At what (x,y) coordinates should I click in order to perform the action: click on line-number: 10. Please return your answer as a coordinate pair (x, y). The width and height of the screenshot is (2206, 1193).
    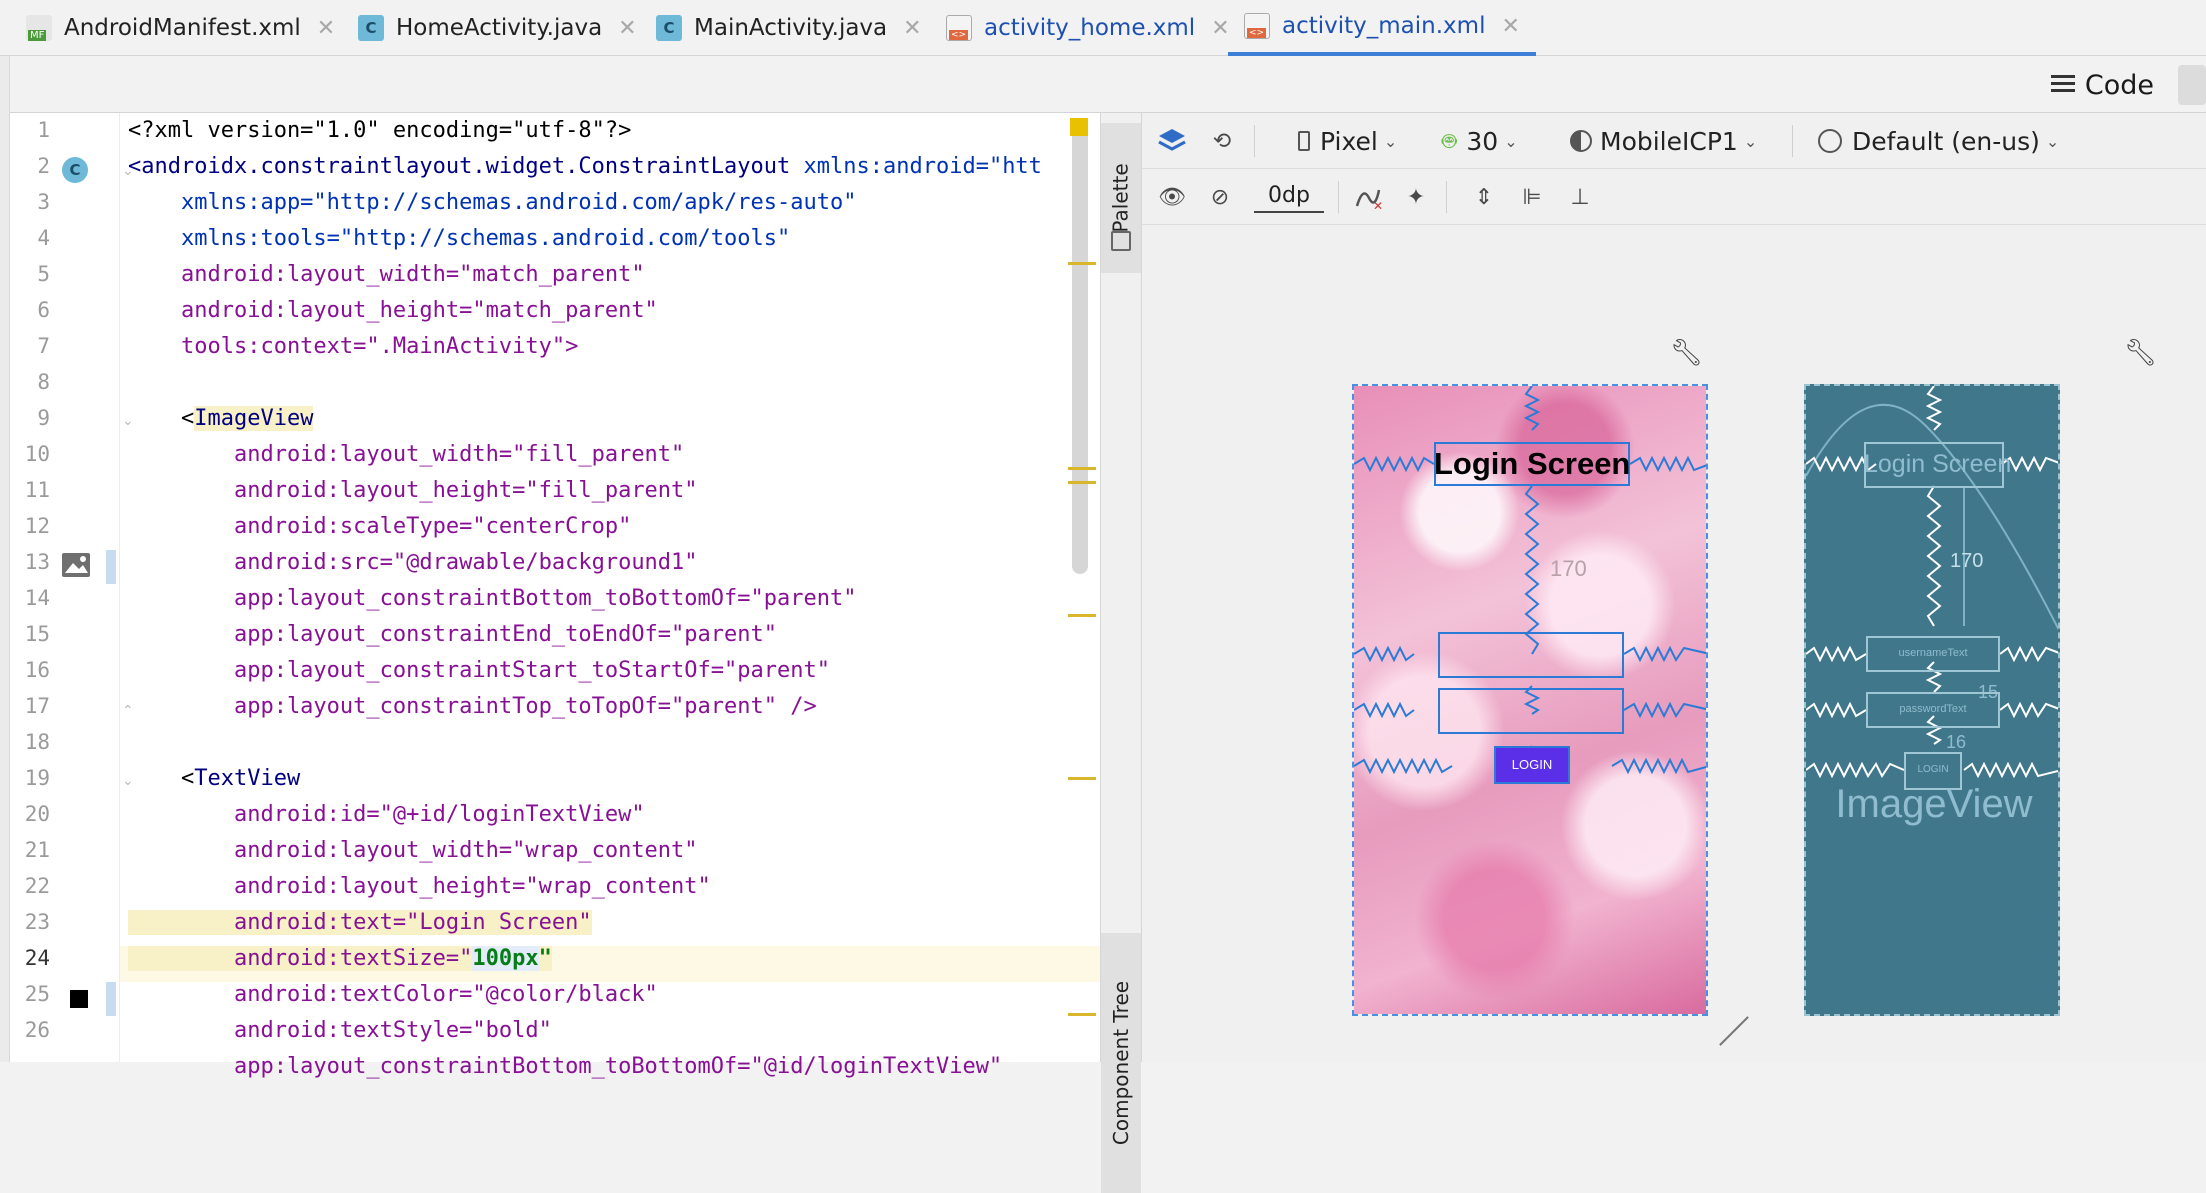
    Looking at the image, I should click on (37, 454).